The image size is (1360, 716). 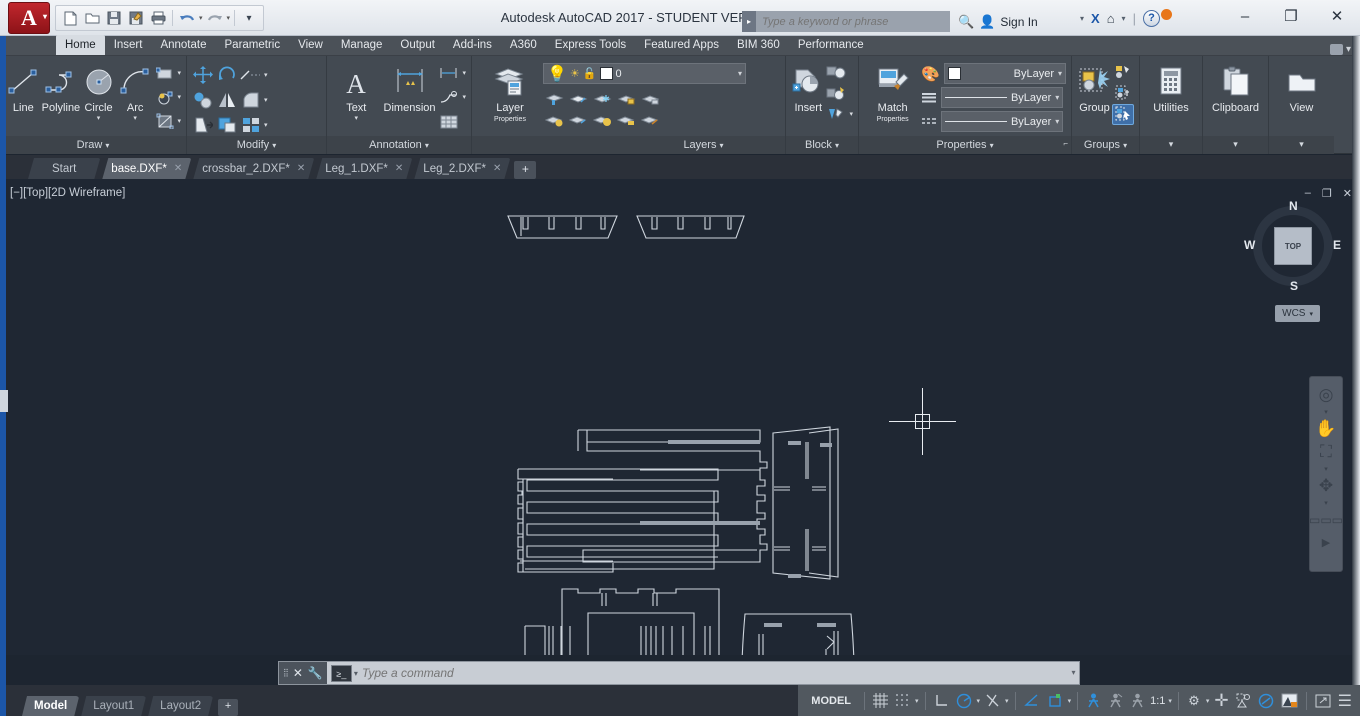 I want to click on rotate-tool, so click(x=227, y=75).